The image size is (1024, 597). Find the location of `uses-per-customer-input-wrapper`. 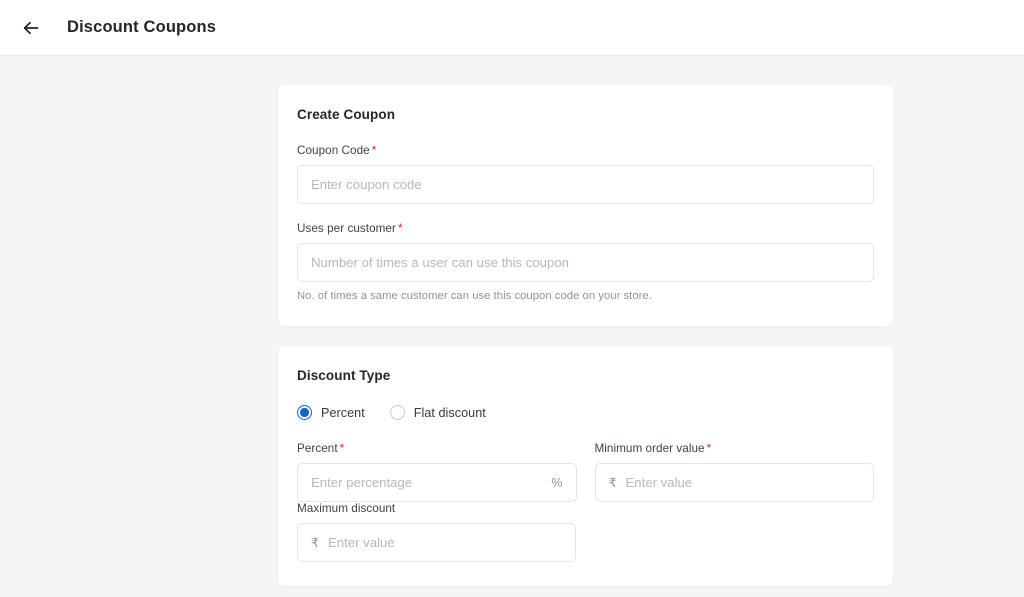

uses-per-customer-input-wrapper is located at coordinates (585, 262).